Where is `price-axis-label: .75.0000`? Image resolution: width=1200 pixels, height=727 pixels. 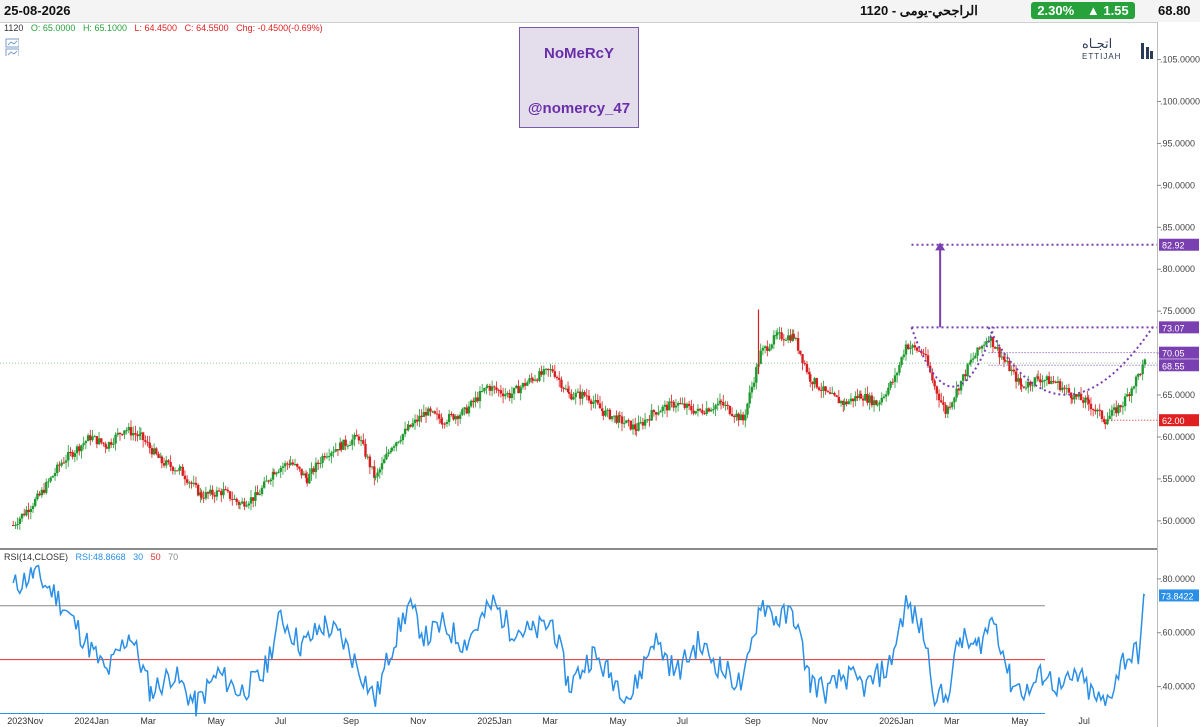 price-axis-label: .75.0000 is located at coordinates (1177, 311).